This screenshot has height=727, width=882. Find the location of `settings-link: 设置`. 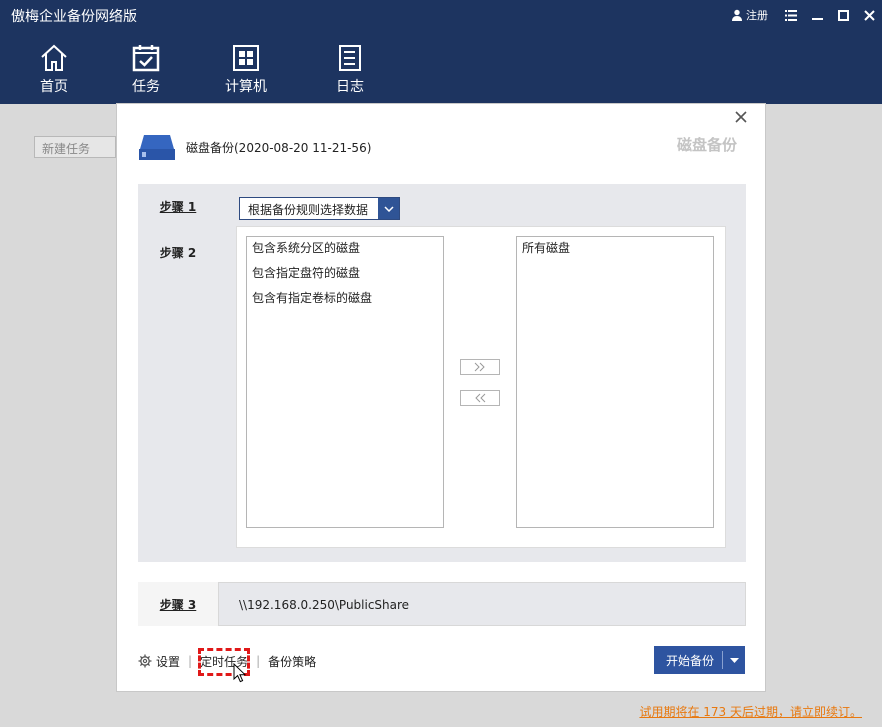

settings-link: 设置 is located at coordinates (159, 661).